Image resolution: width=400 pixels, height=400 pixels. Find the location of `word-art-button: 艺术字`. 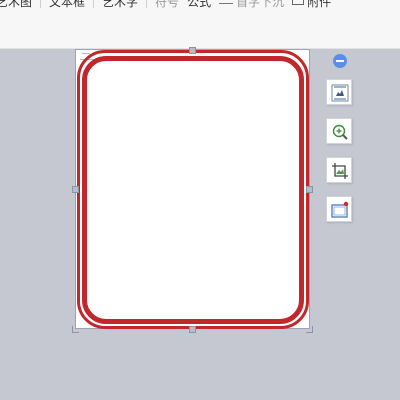

word-art-button: 艺术字 is located at coordinates (116, 5).